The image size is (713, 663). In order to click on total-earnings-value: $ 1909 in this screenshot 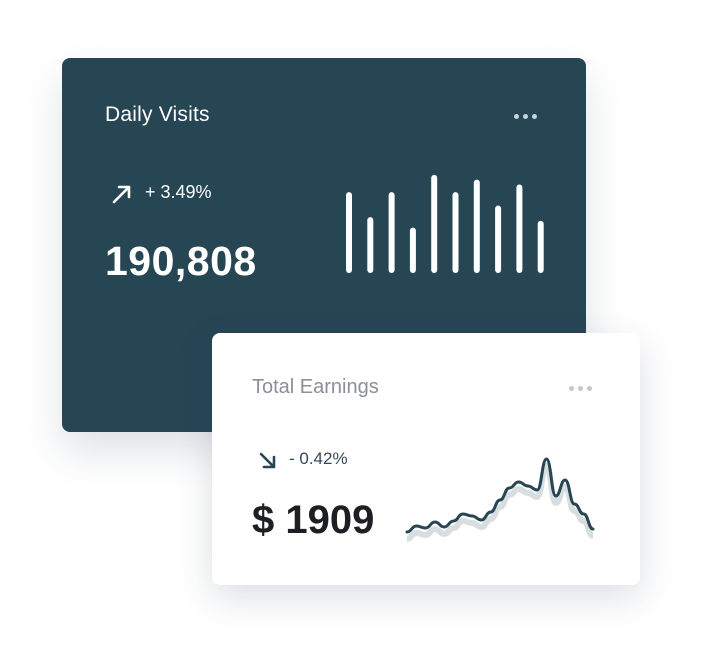, I will do `click(313, 520)`.